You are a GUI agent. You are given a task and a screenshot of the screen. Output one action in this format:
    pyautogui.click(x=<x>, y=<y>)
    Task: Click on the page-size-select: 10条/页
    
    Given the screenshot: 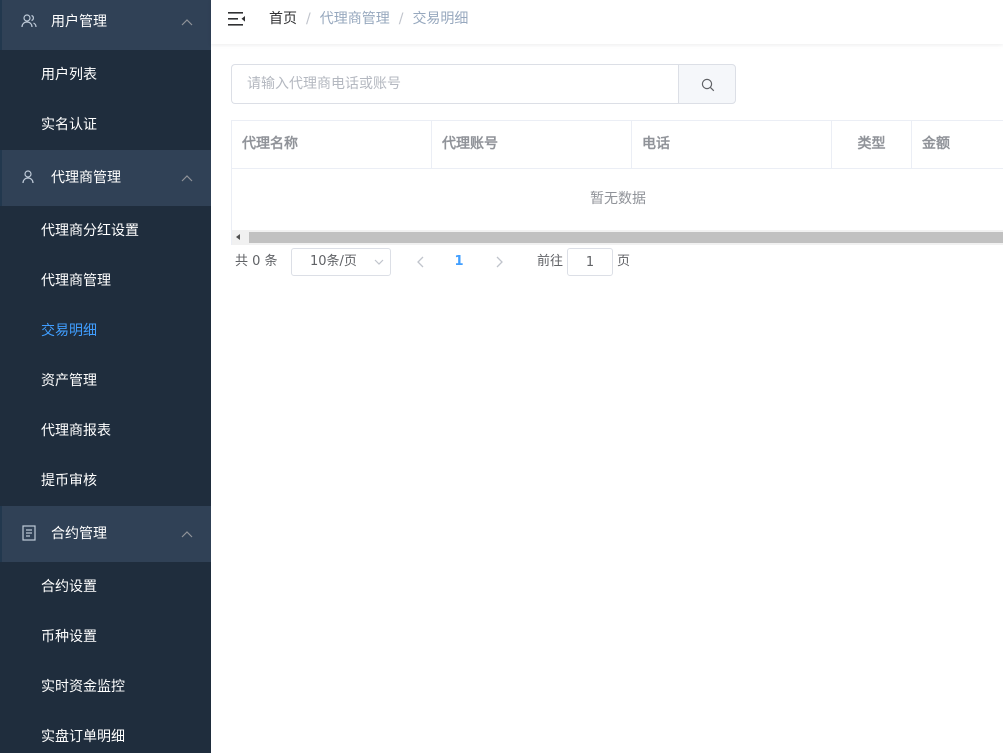 What is the action you would take?
    pyautogui.click(x=341, y=262)
    